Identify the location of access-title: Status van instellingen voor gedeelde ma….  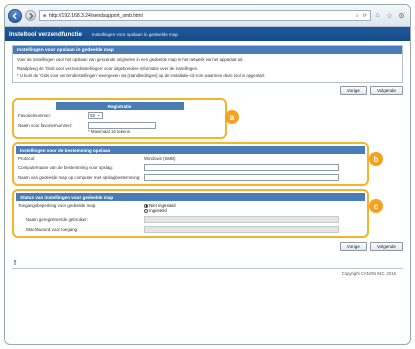
(190, 197).